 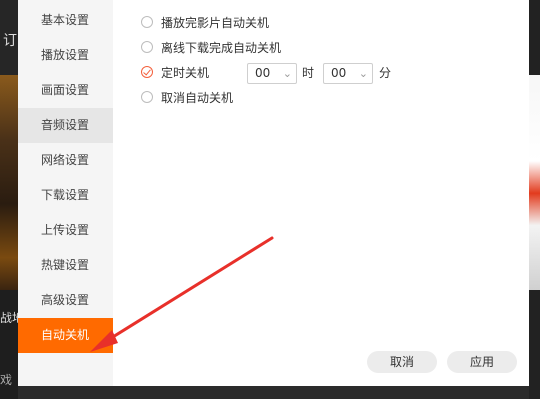 What do you see at coordinates (65, 300) in the screenshot?
I see `sidebar-item-advanced: 高级设置` at bounding box center [65, 300].